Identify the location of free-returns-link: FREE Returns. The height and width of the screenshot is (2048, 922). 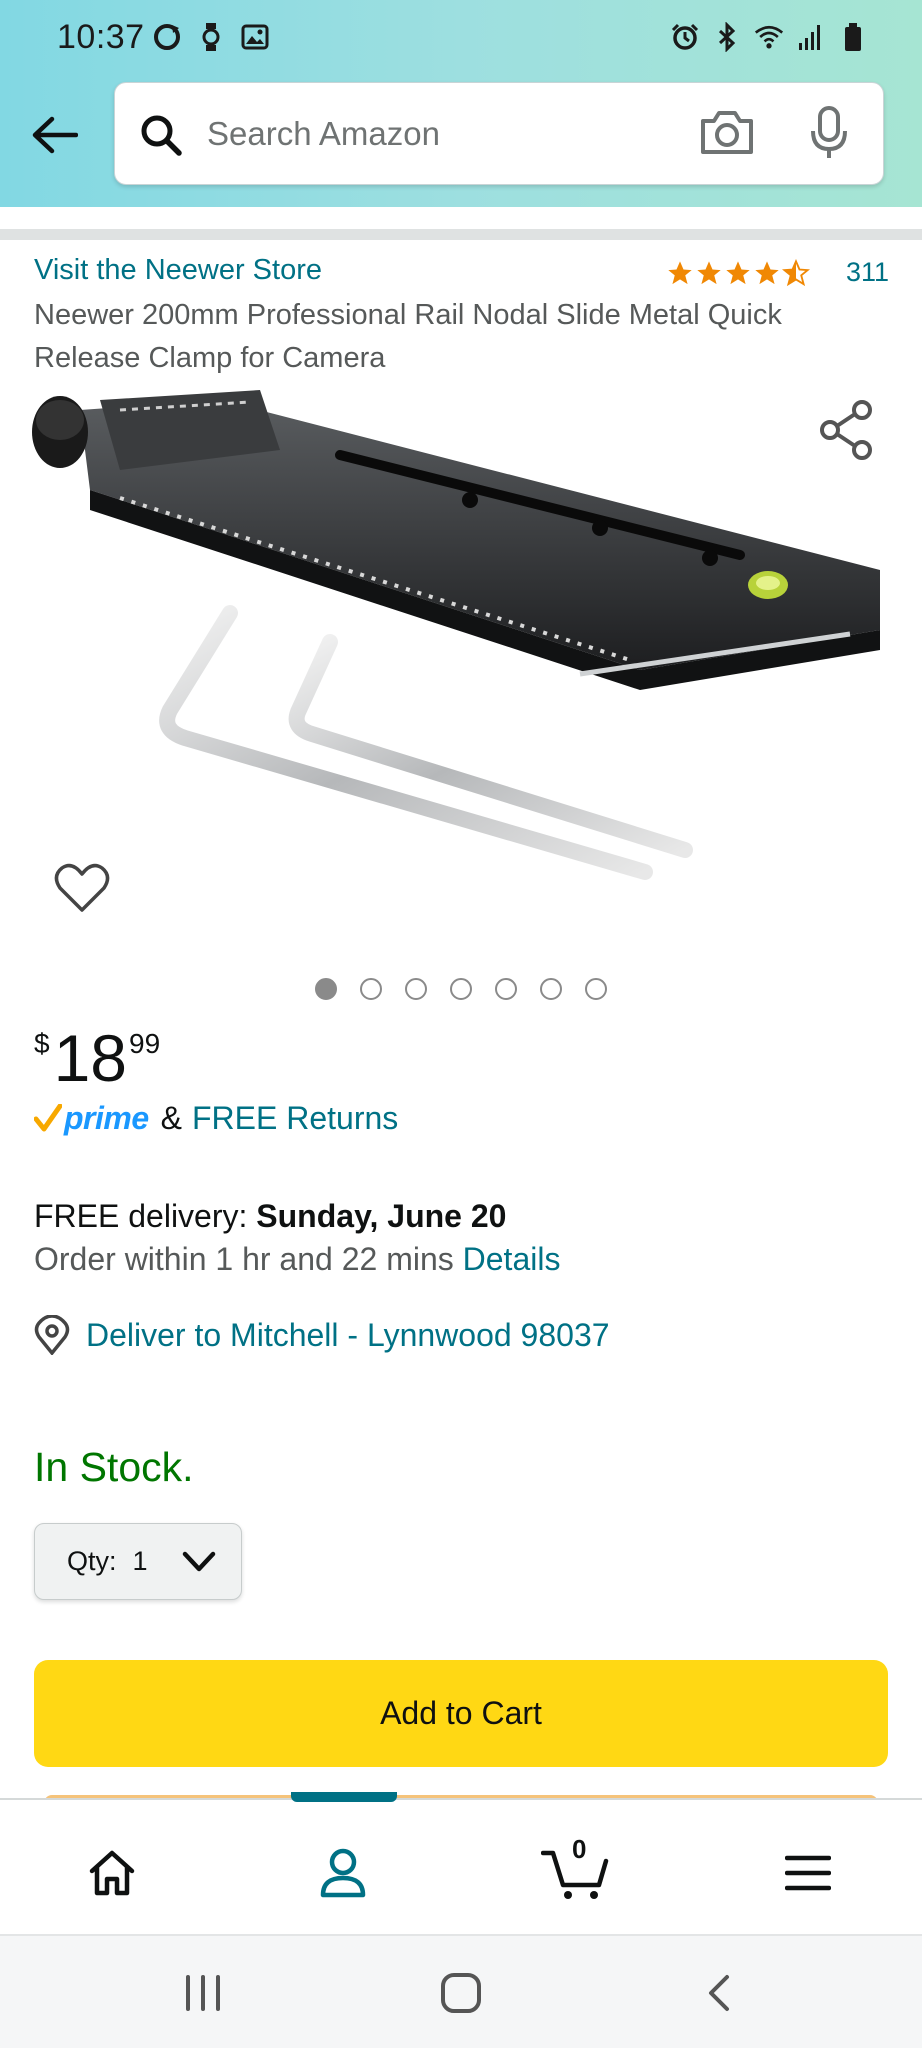
(295, 1118).